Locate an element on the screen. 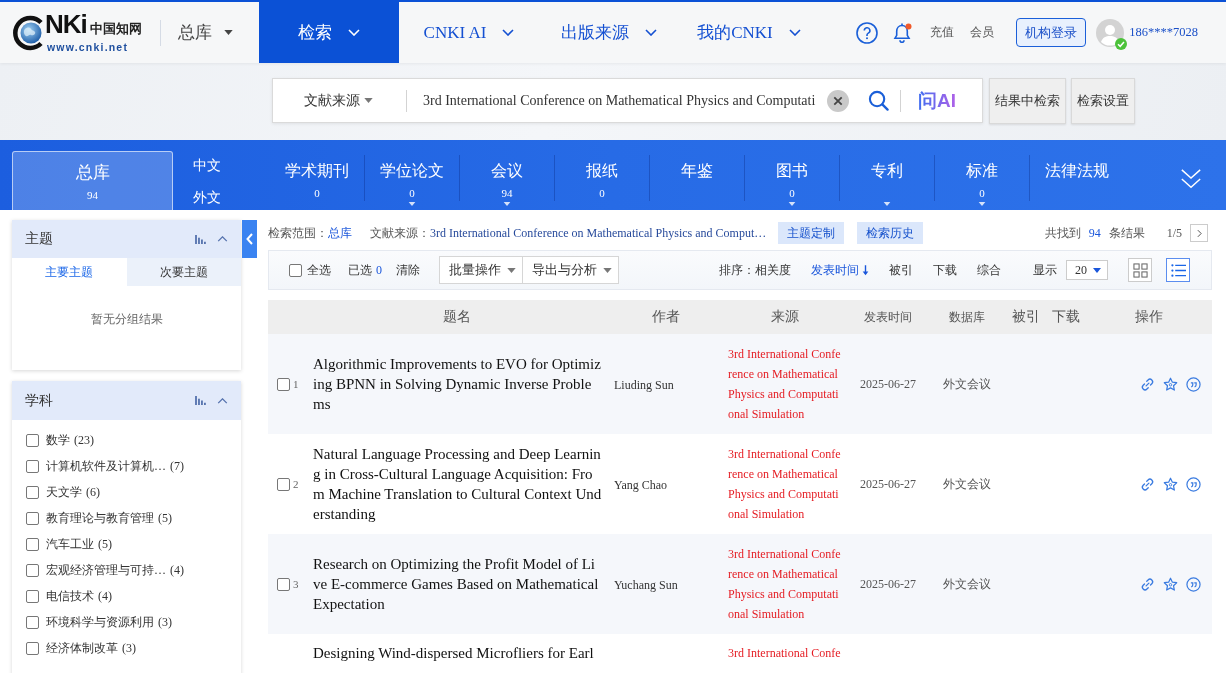 This screenshot has width=1226, height=673. site-url: www.cnki.net is located at coordinates (94, 47).